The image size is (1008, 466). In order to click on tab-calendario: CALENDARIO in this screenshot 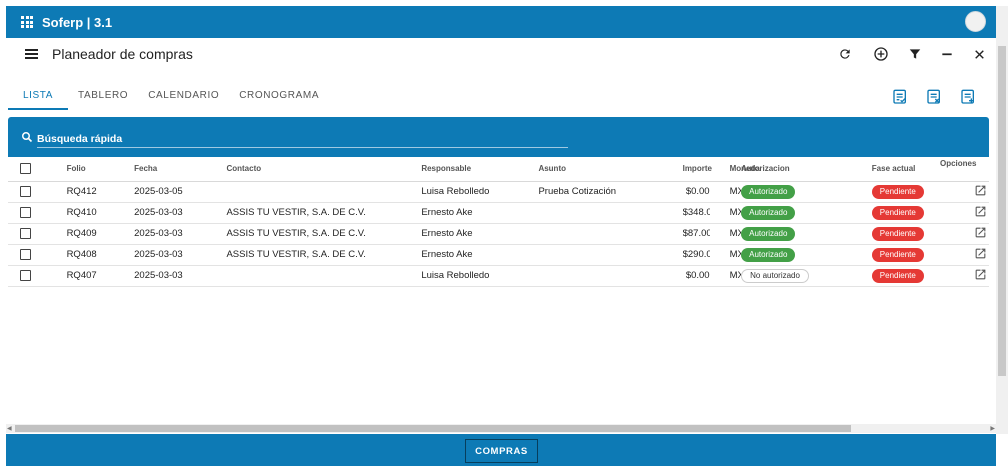, I will do `click(183, 98)`.